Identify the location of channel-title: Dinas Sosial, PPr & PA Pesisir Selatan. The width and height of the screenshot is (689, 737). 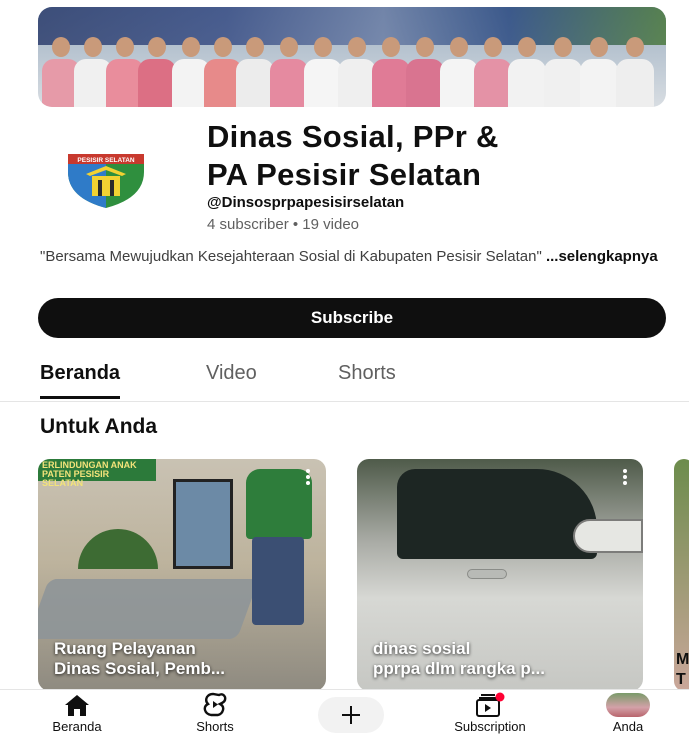
(437, 156).